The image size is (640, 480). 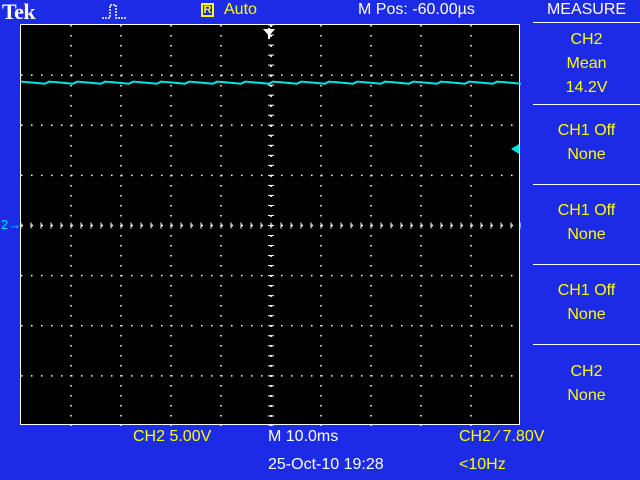 I want to click on measure-slot-2-source: CH1 Off, so click(x=586, y=130).